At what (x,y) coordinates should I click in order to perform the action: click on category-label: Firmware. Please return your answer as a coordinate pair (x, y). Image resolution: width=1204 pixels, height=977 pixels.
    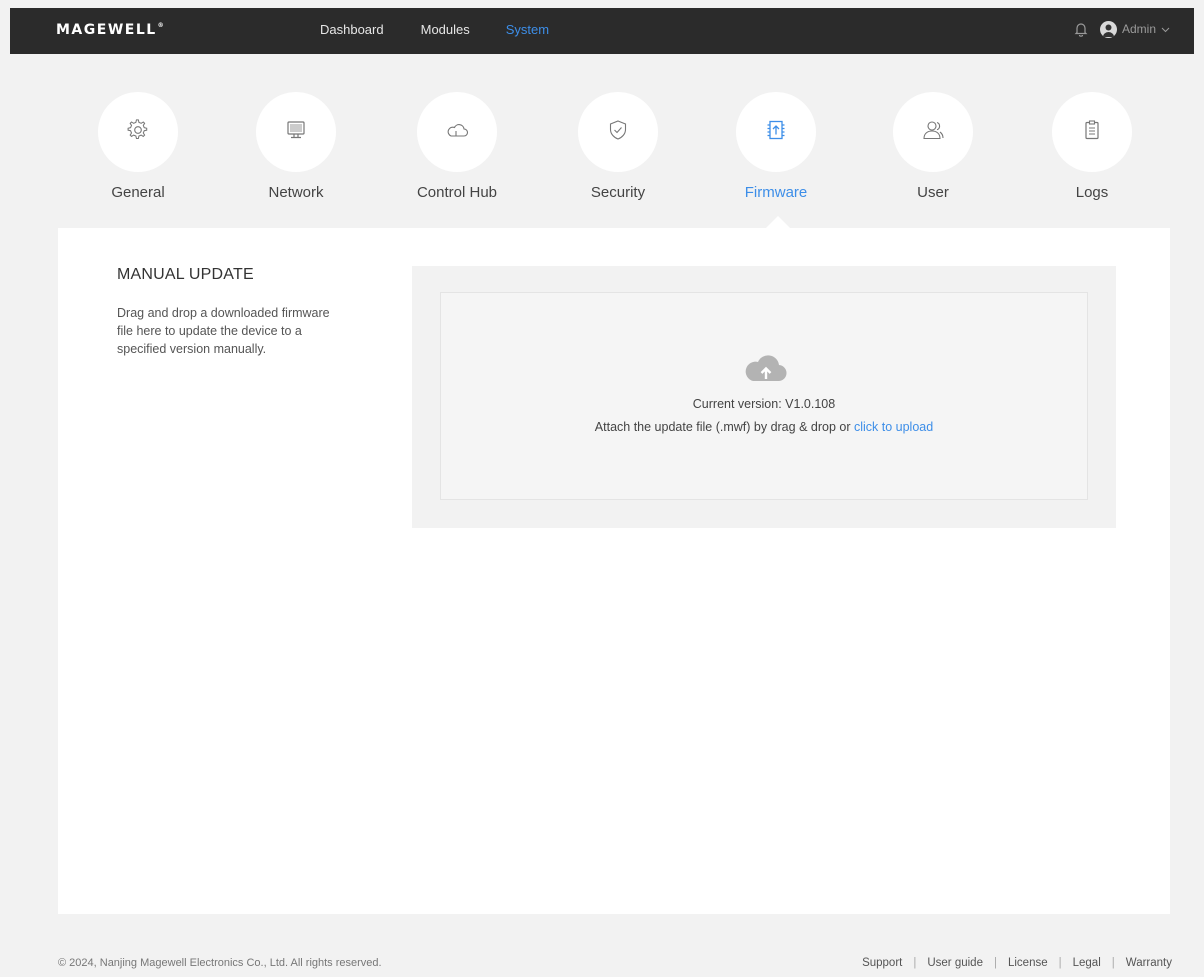
    Looking at the image, I should click on (776, 192).